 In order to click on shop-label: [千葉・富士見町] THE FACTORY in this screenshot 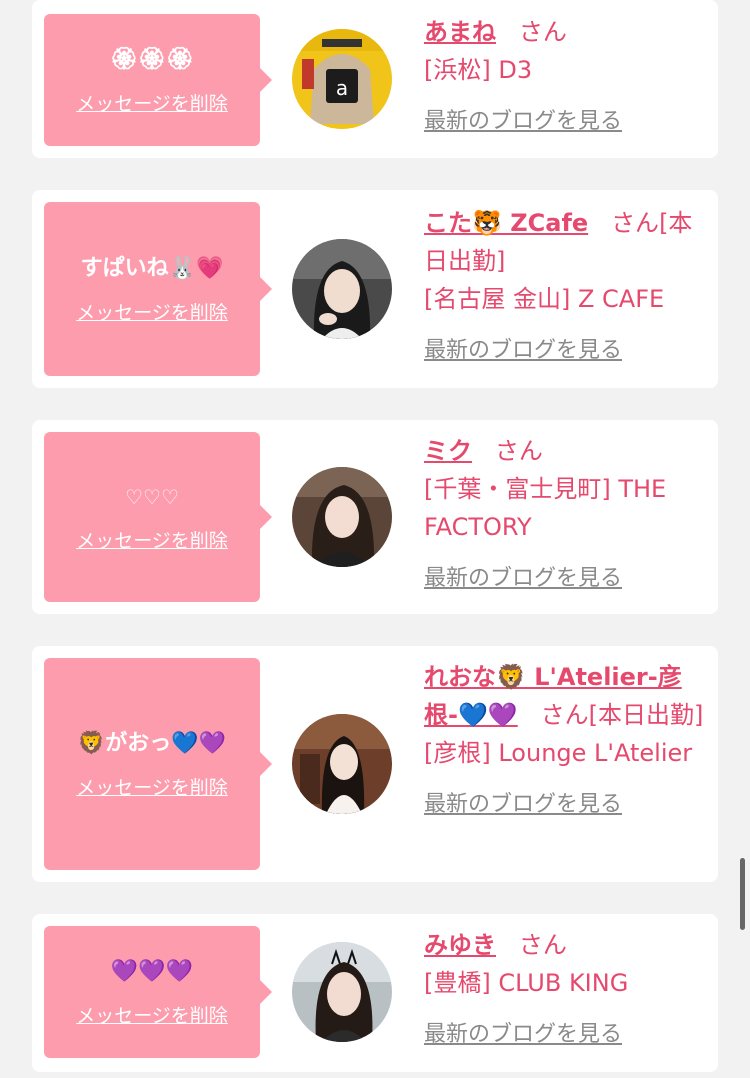, I will do `click(545, 508)`.